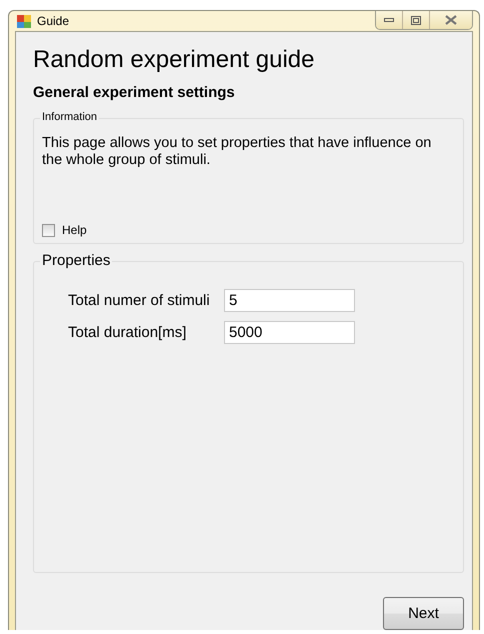 This screenshot has width=484, height=634. Describe the element at coordinates (174, 60) in the screenshot. I see `page-heading: Random experiment guide` at that location.